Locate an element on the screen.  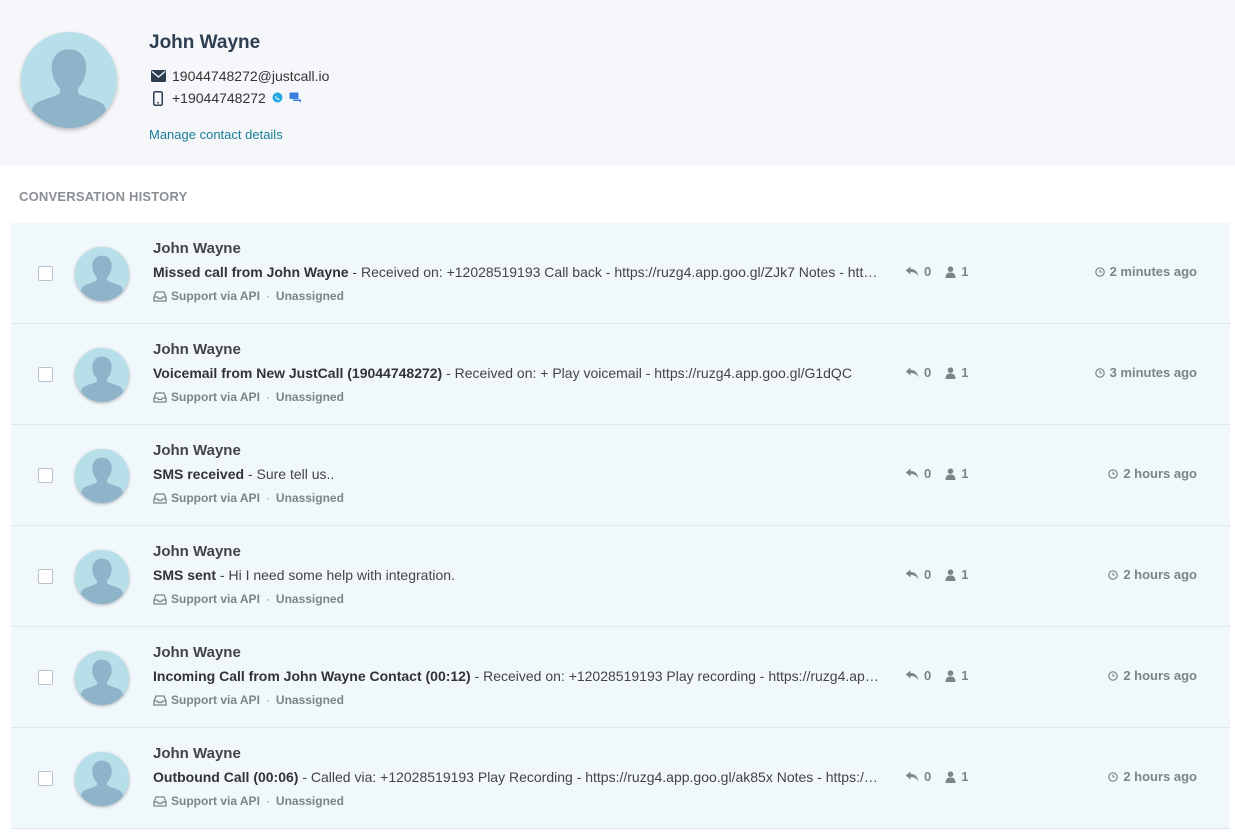
contact-name: John Wayne is located at coordinates (205, 42).